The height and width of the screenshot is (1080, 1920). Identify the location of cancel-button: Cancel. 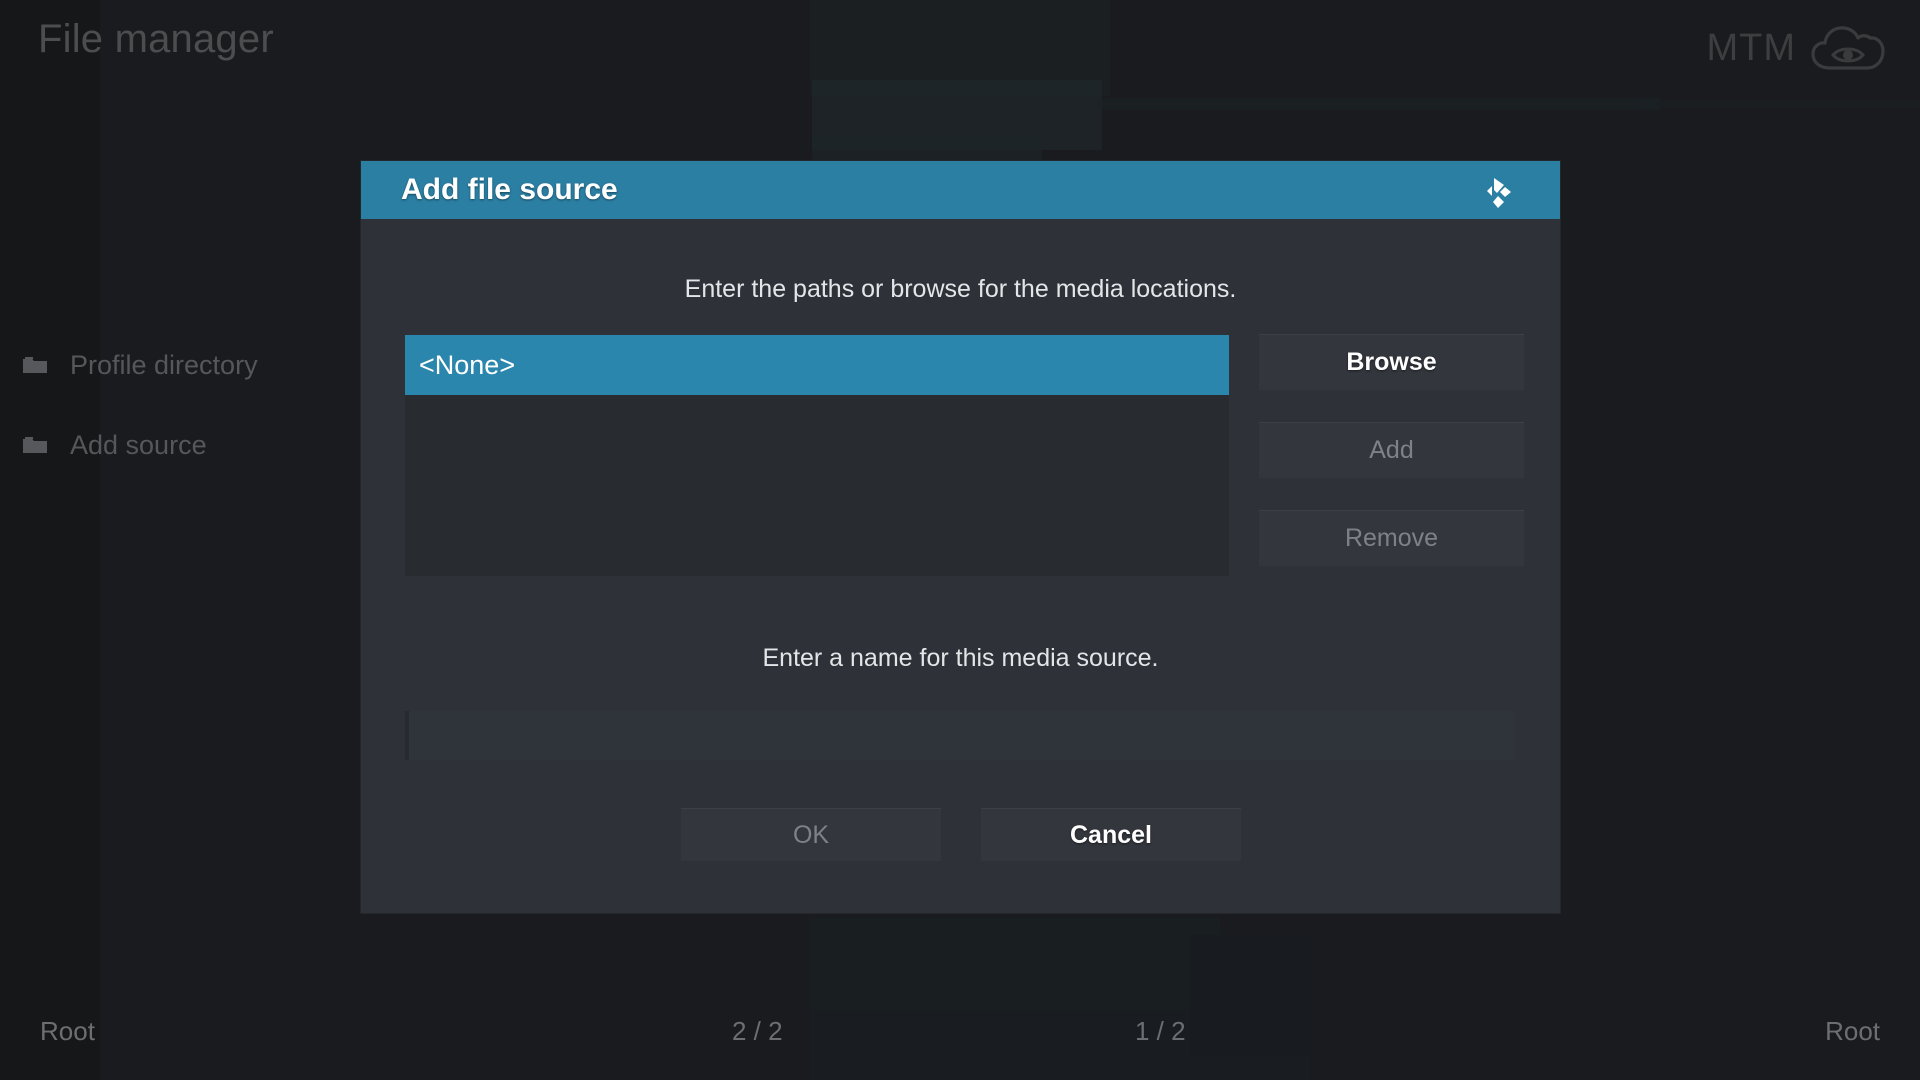
(1111, 834).